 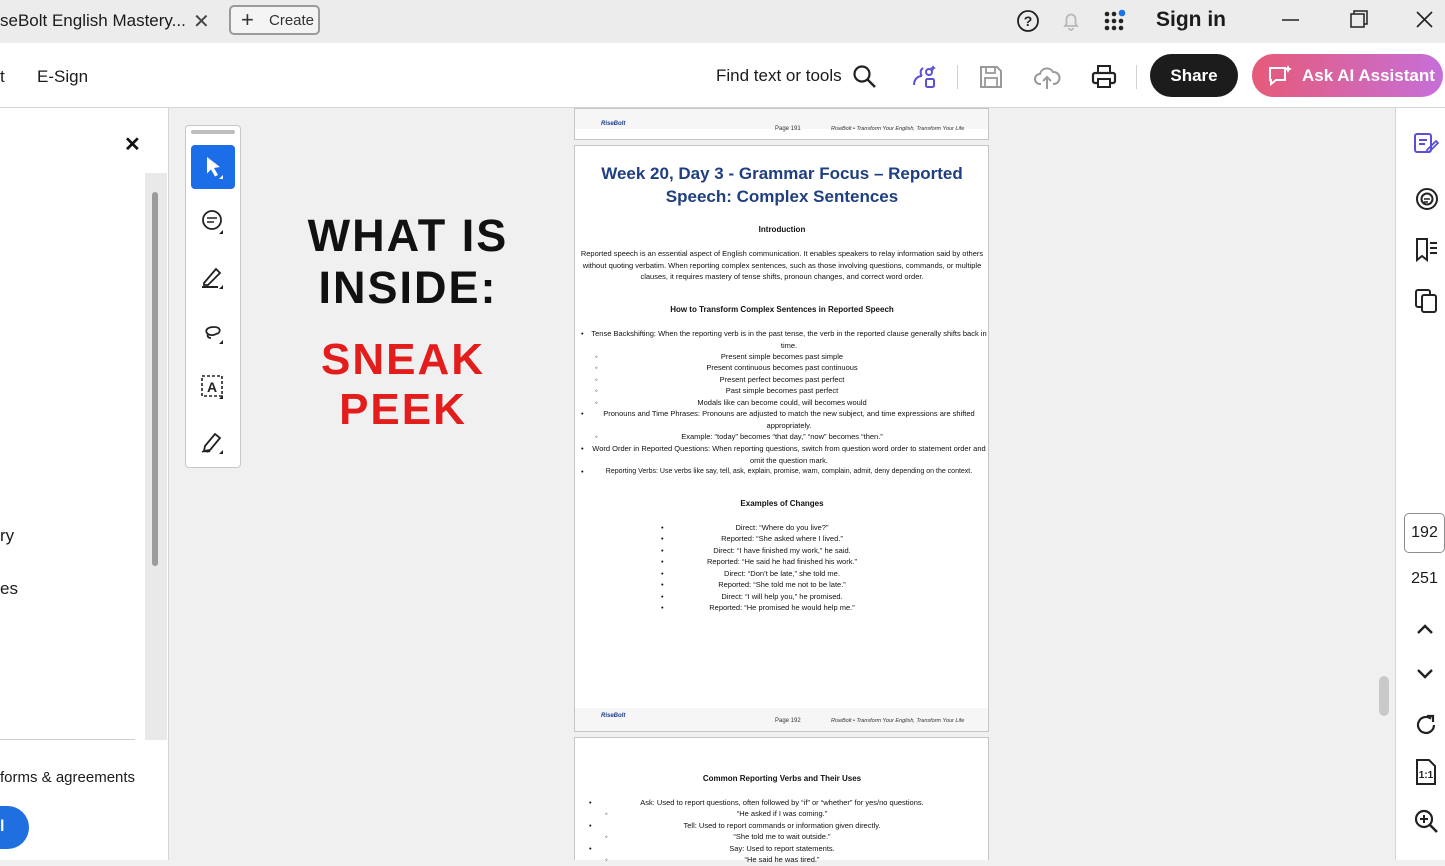 I want to click on panel-divider, so click(x=67, y=739).